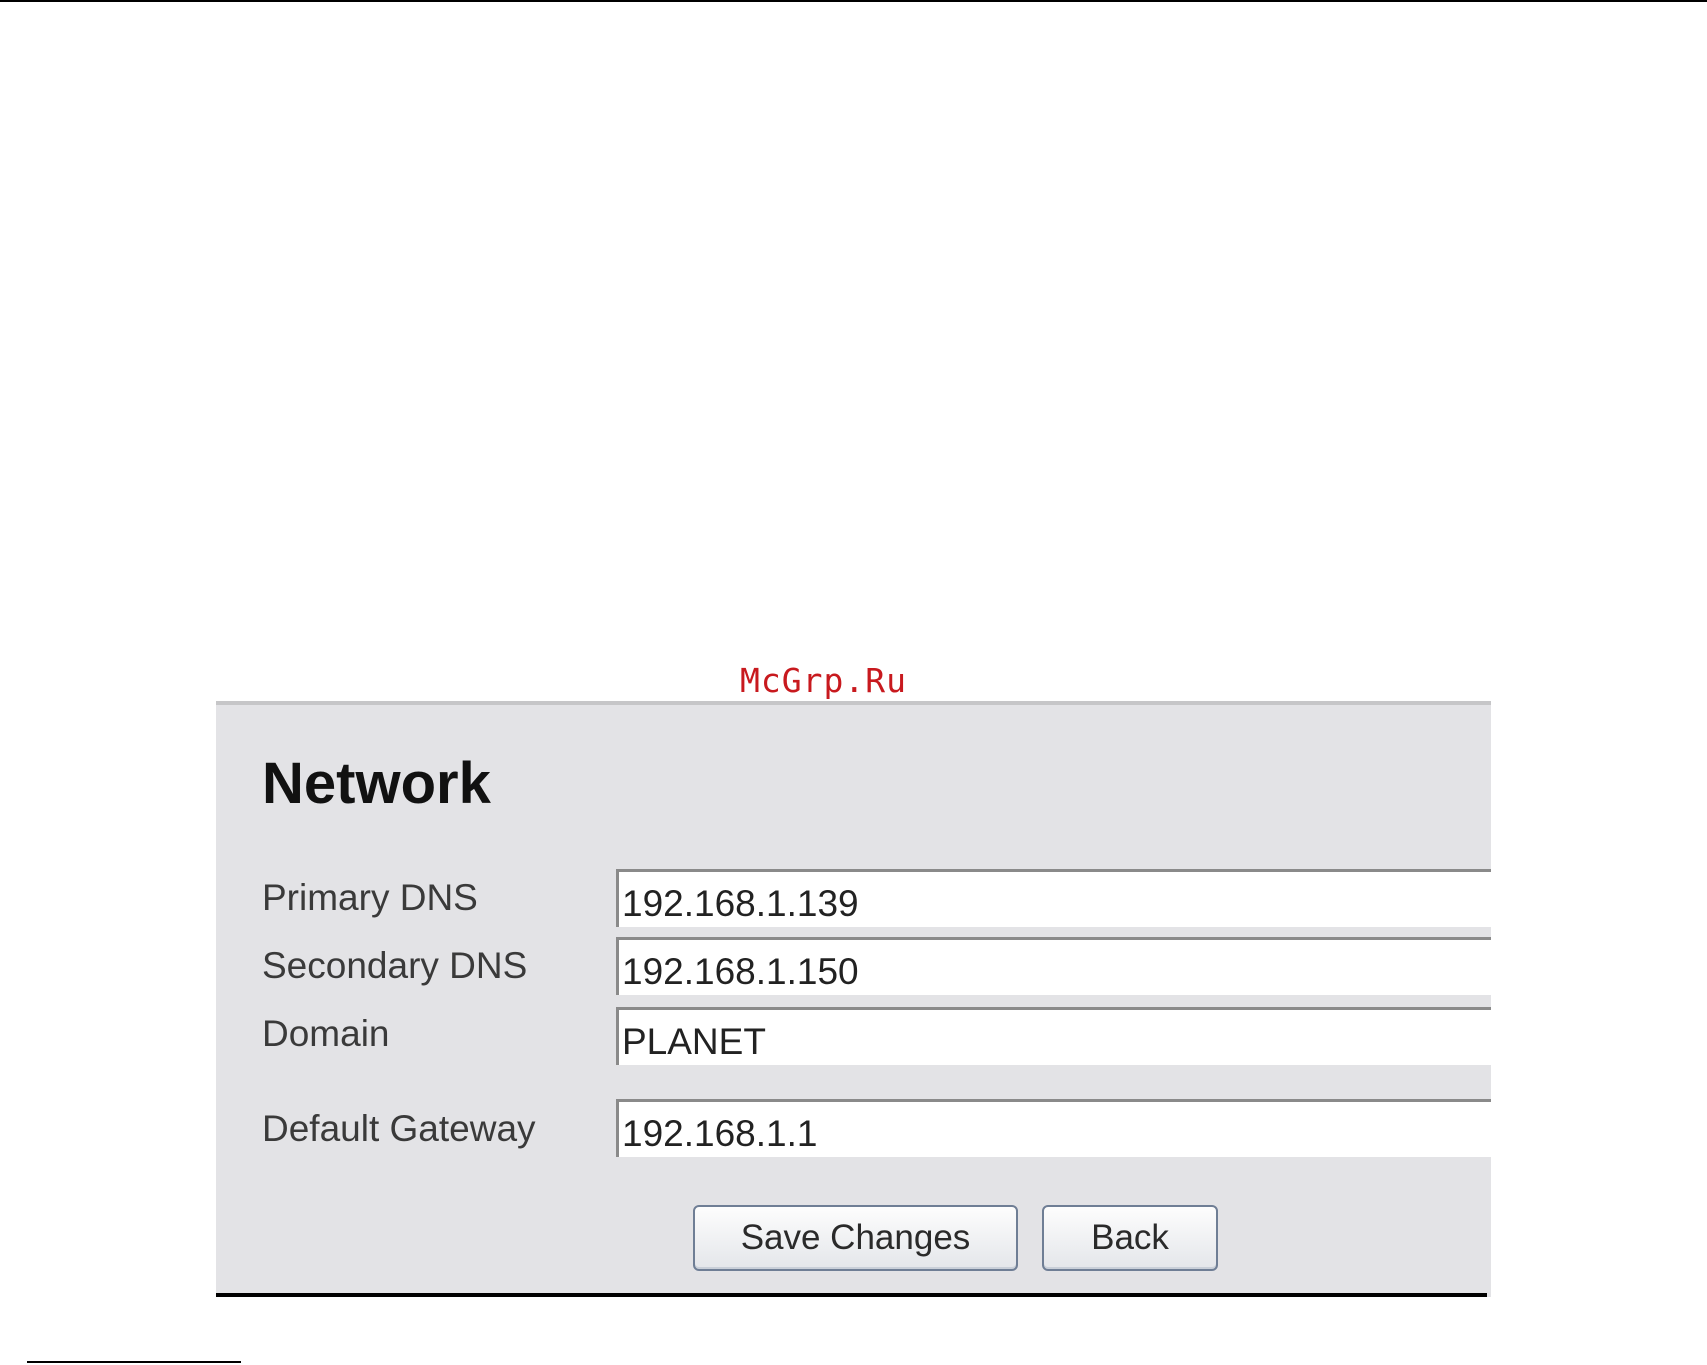 The width and height of the screenshot is (1707, 1365). Describe the element at coordinates (823, 680) in the screenshot. I see `watermark-text: McGrp.Ru` at that location.